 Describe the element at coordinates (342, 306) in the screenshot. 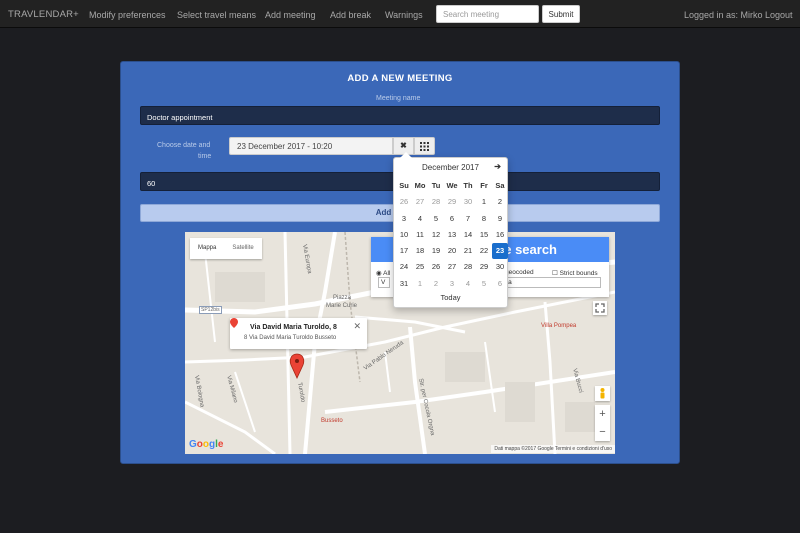

I see `place-label: Marie Curie` at that location.